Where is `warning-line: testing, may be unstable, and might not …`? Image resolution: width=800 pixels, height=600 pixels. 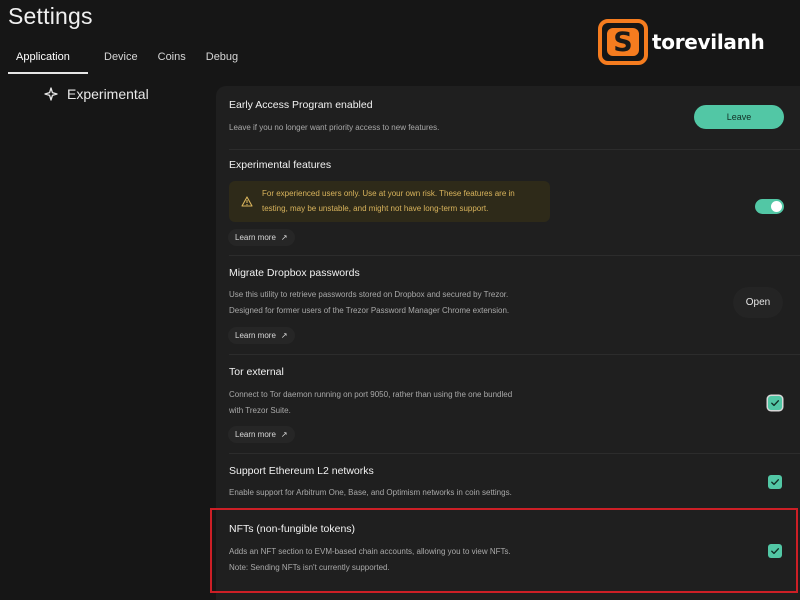
warning-line: testing, may be unstable, and might not … is located at coordinates (375, 208).